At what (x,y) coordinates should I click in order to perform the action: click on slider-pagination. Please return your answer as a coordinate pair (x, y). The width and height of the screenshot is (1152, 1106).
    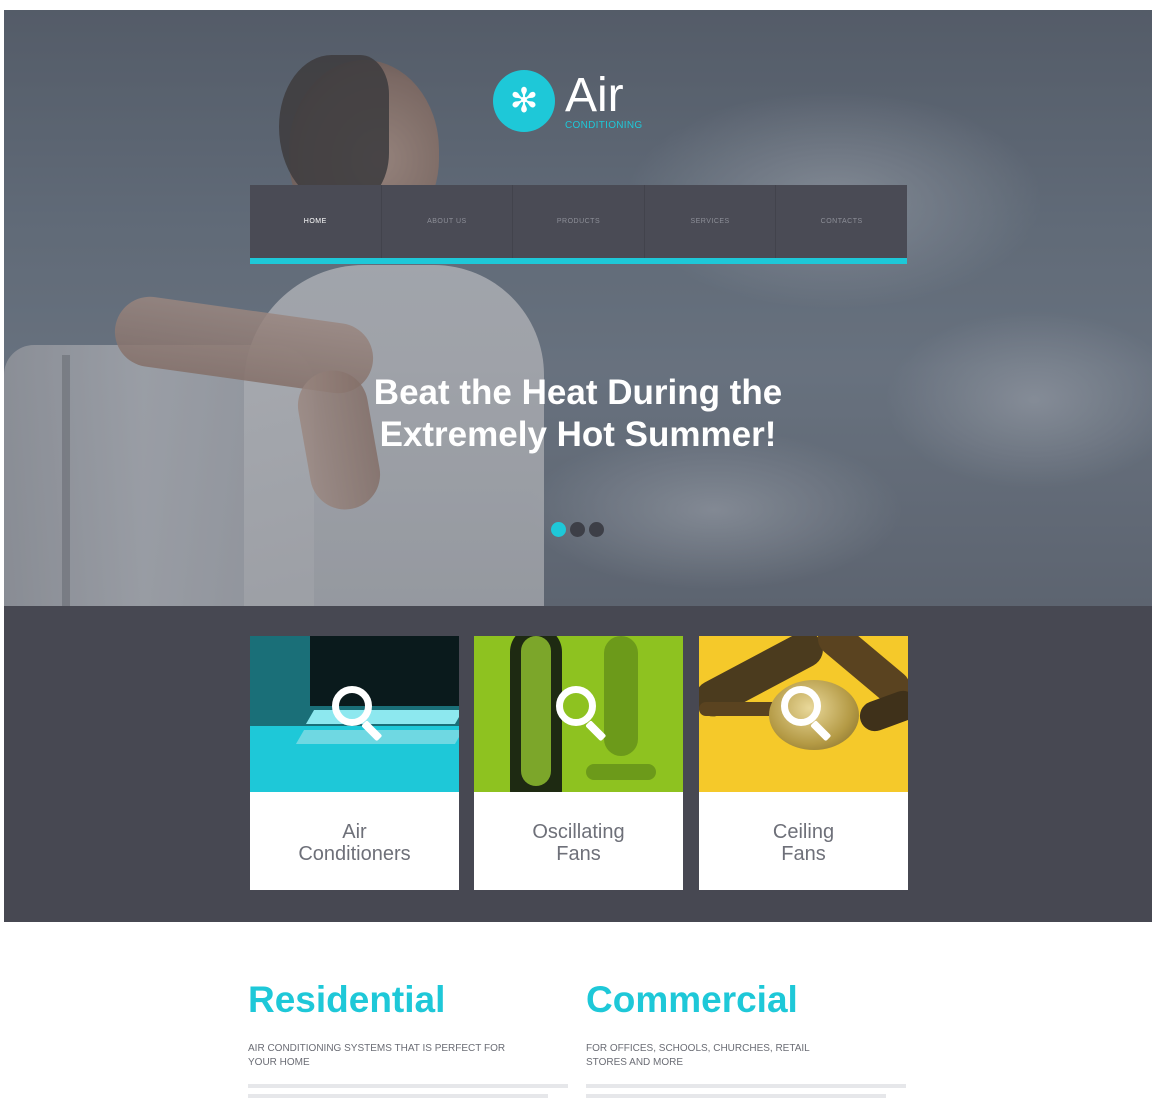
    Looking at the image, I should click on (577, 529).